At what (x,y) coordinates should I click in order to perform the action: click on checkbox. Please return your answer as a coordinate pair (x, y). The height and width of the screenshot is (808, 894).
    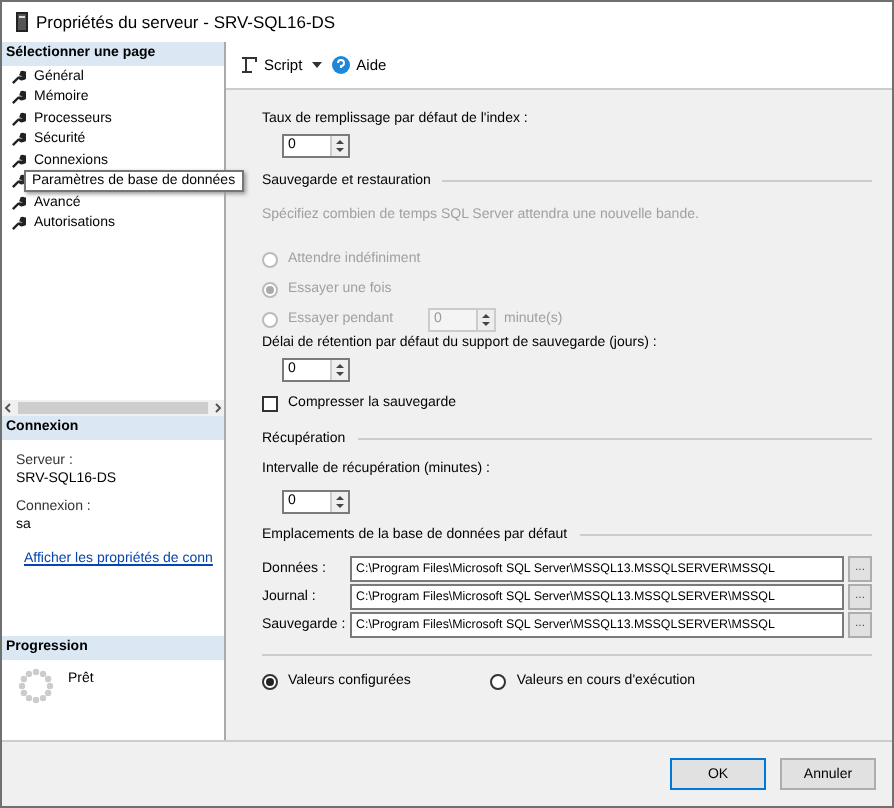
    Looking at the image, I should click on (270, 403).